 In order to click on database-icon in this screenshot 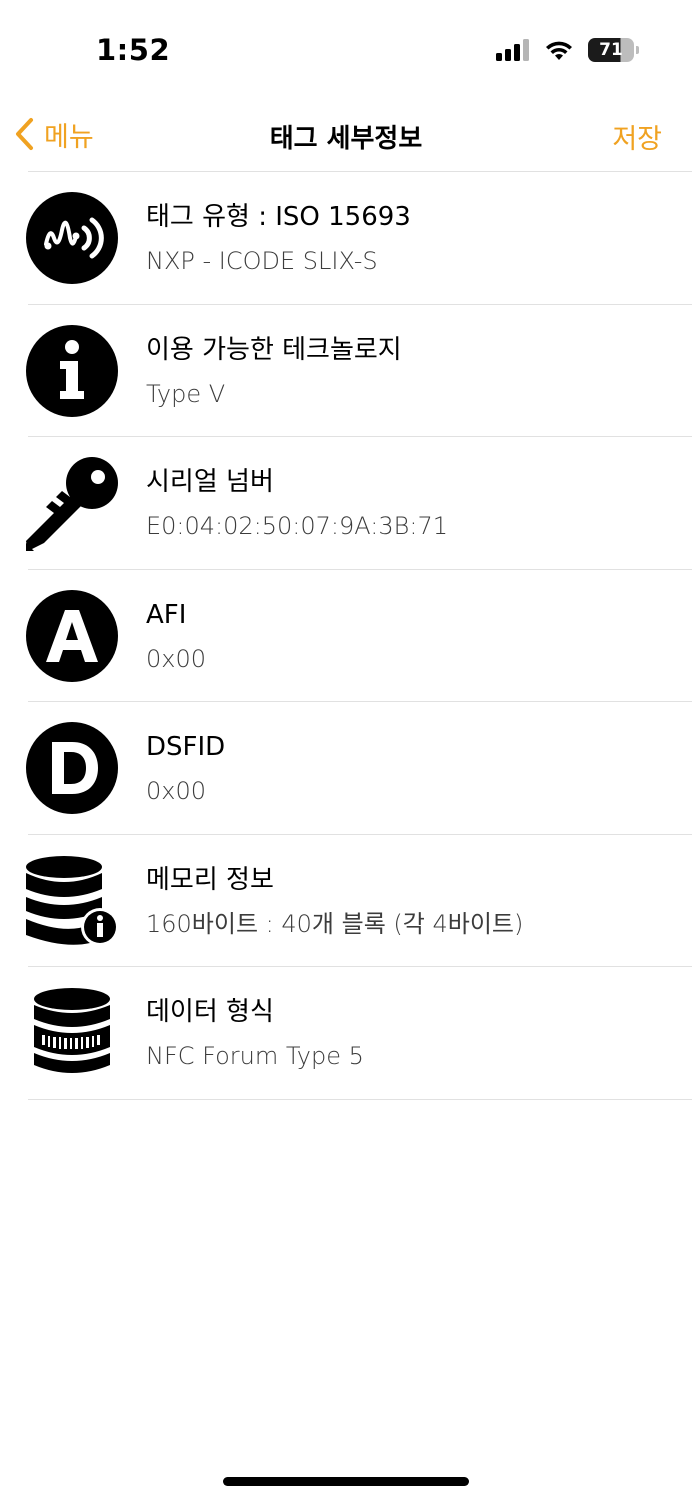, I will do `click(72, 1030)`.